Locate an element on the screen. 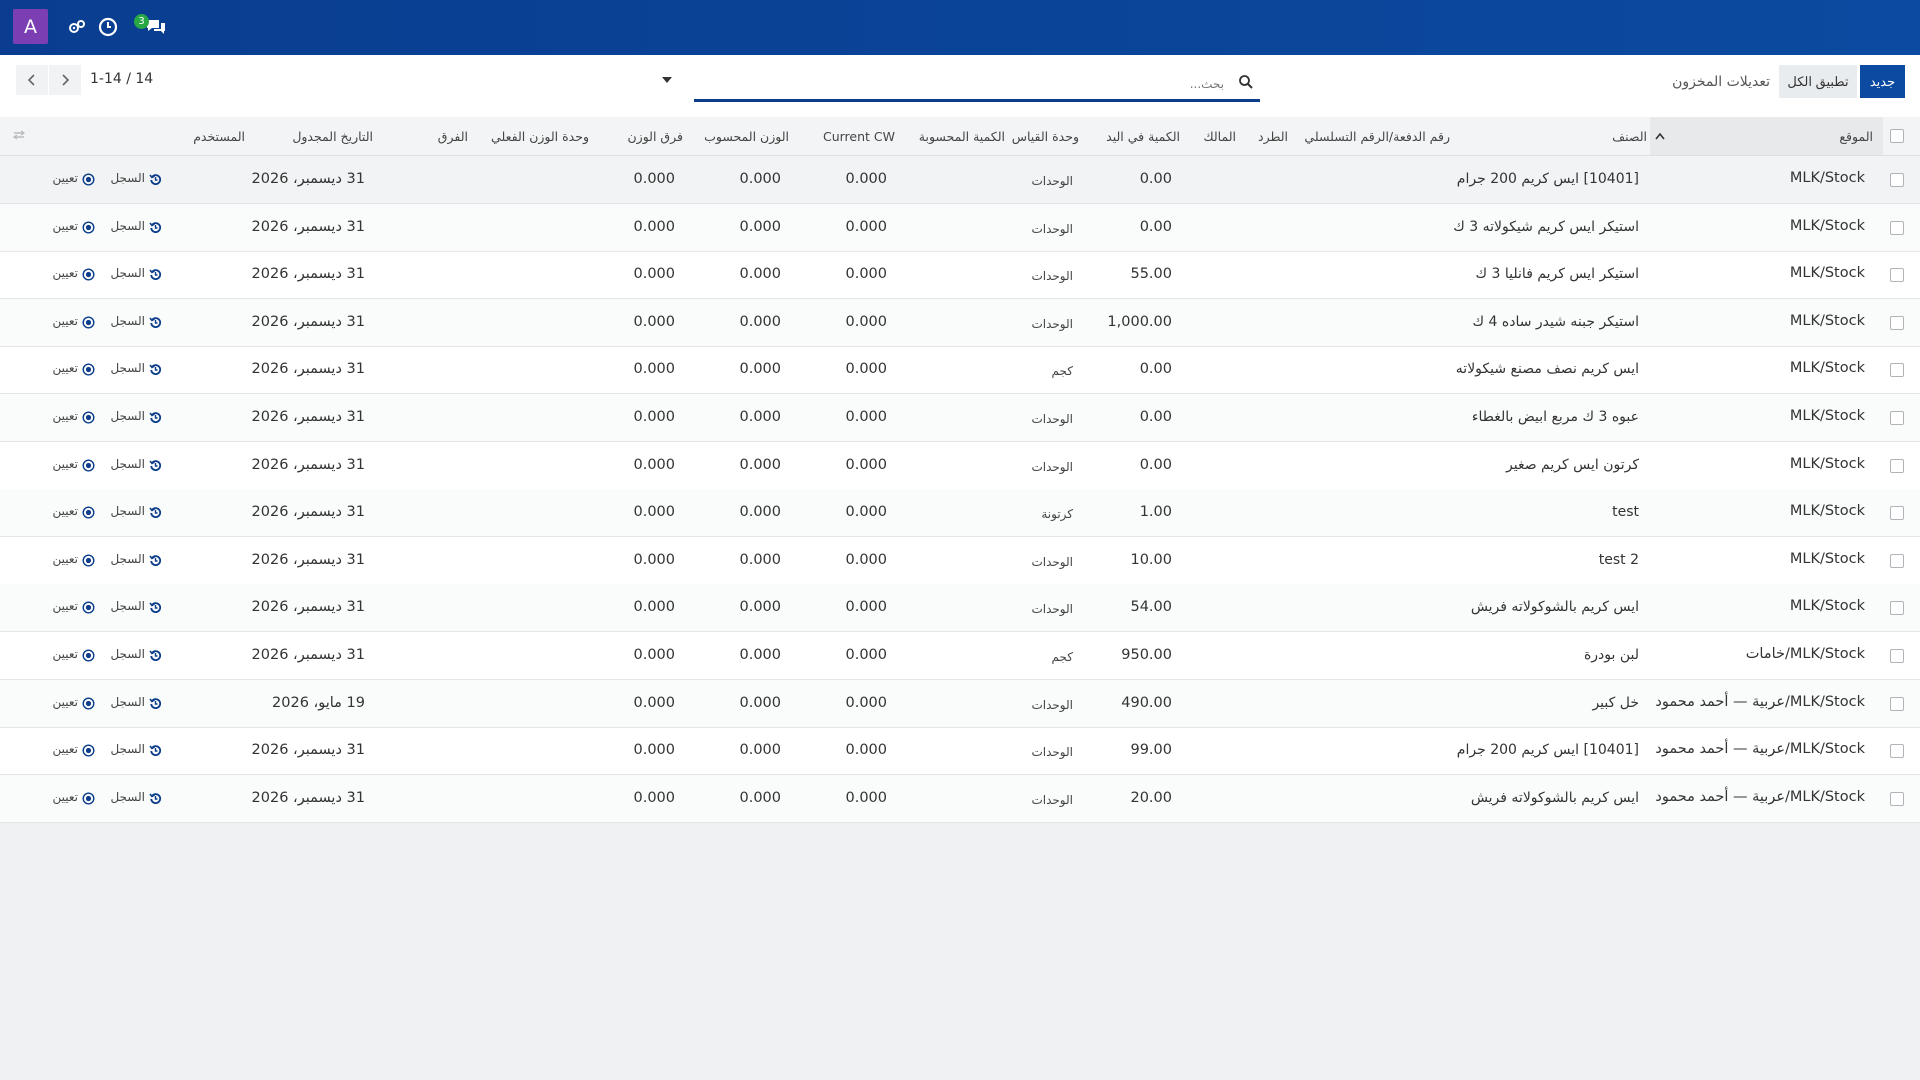  user-avatar: A is located at coordinates (30, 26).